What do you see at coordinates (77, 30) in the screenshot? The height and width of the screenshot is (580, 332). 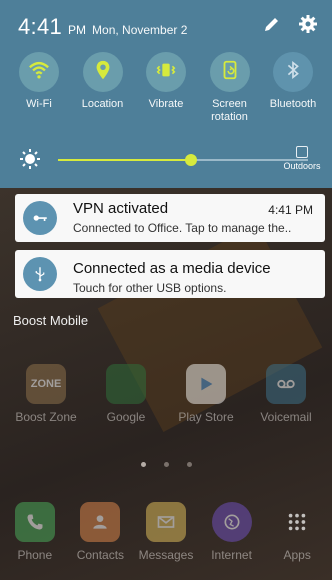 I see `clock-ampm: PM` at bounding box center [77, 30].